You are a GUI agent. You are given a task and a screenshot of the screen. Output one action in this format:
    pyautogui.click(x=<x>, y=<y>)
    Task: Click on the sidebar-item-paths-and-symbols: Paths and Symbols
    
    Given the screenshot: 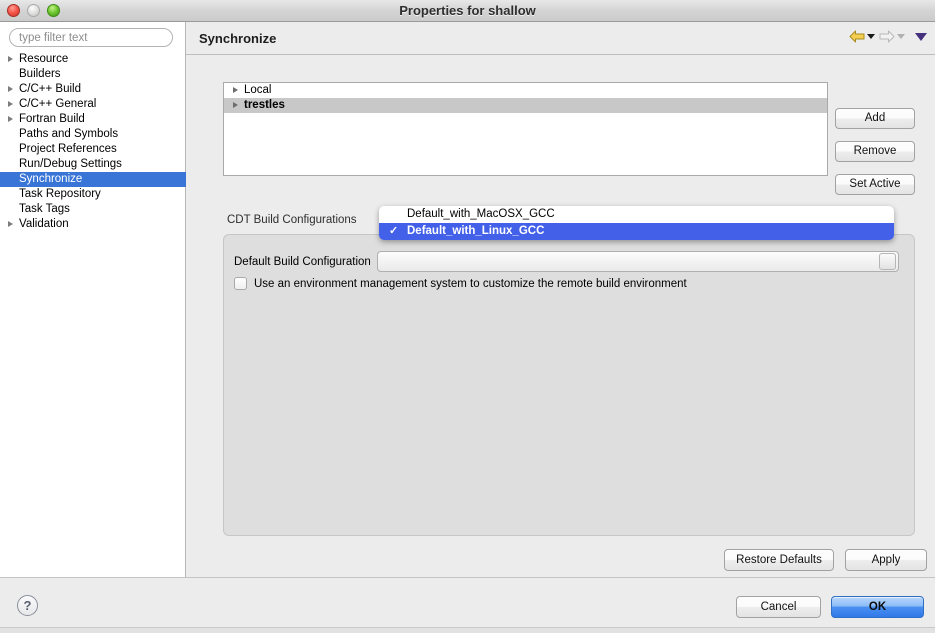 What is the action you would take?
    pyautogui.click(x=93, y=134)
    